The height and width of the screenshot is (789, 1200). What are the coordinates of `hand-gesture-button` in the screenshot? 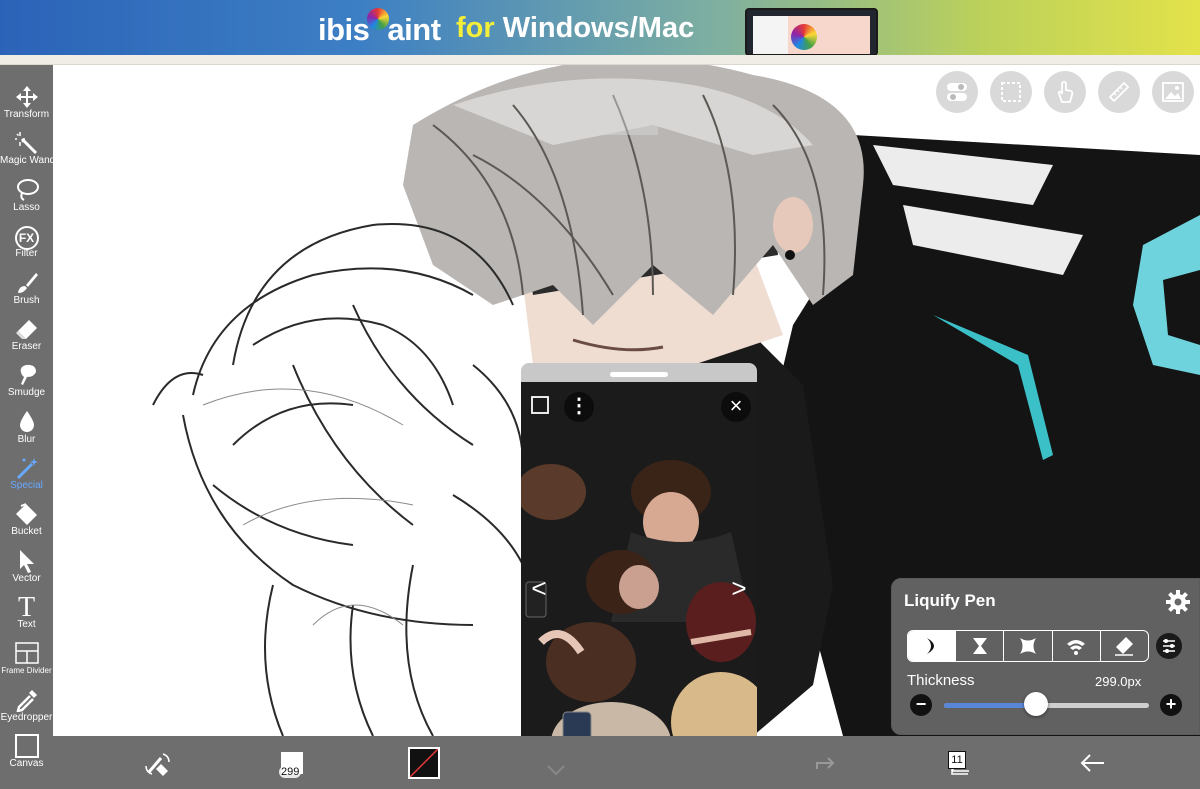 It's located at (1065, 92).